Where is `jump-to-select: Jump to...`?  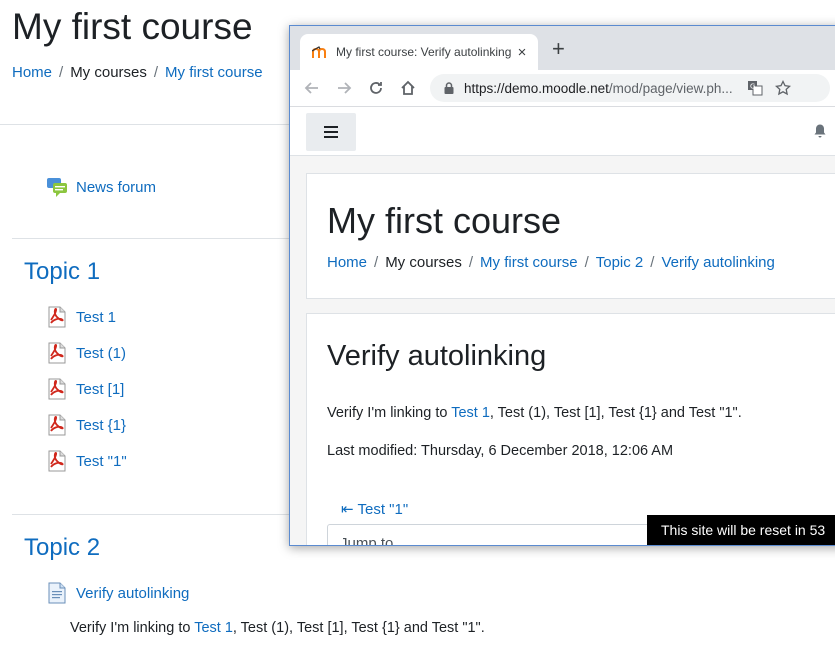
jump-to-select: Jump to... is located at coordinates (492, 534).